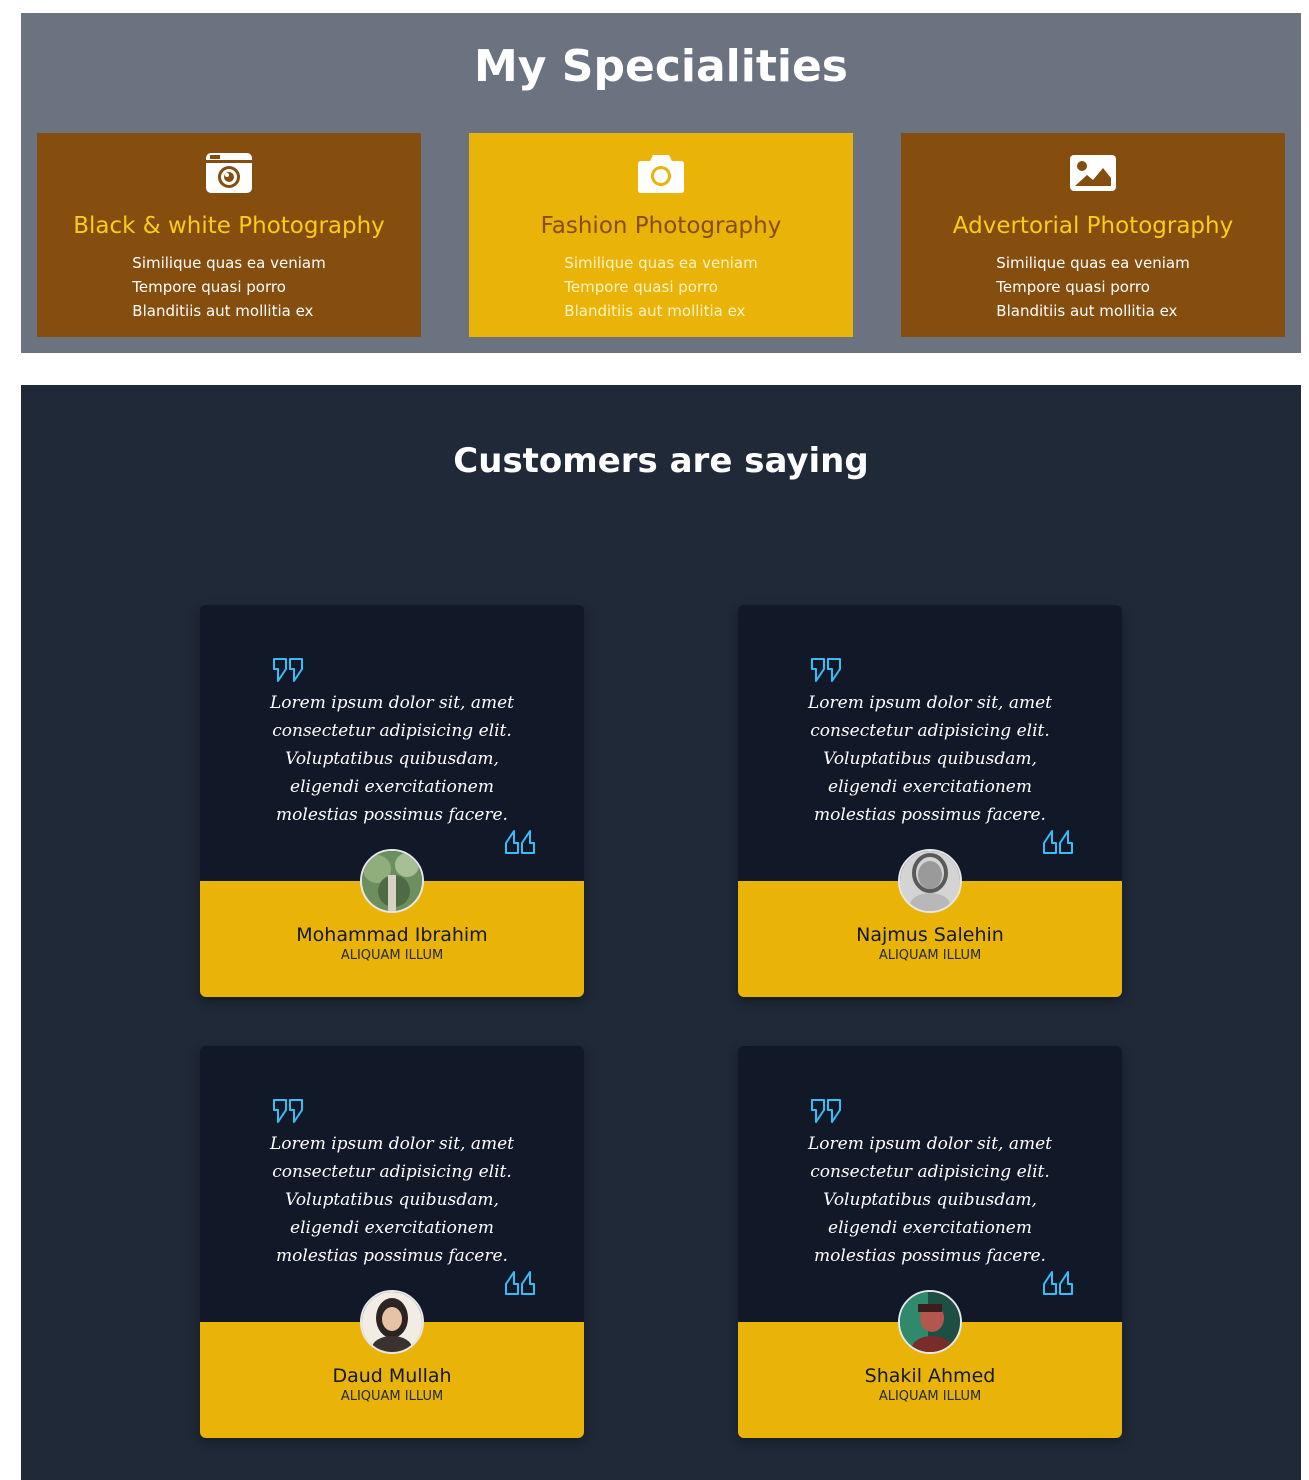 The height and width of the screenshot is (1480, 1309). What do you see at coordinates (392, 1376) in the screenshot?
I see `testimonial-name: Daud Mullah` at bounding box center [392, 1376].